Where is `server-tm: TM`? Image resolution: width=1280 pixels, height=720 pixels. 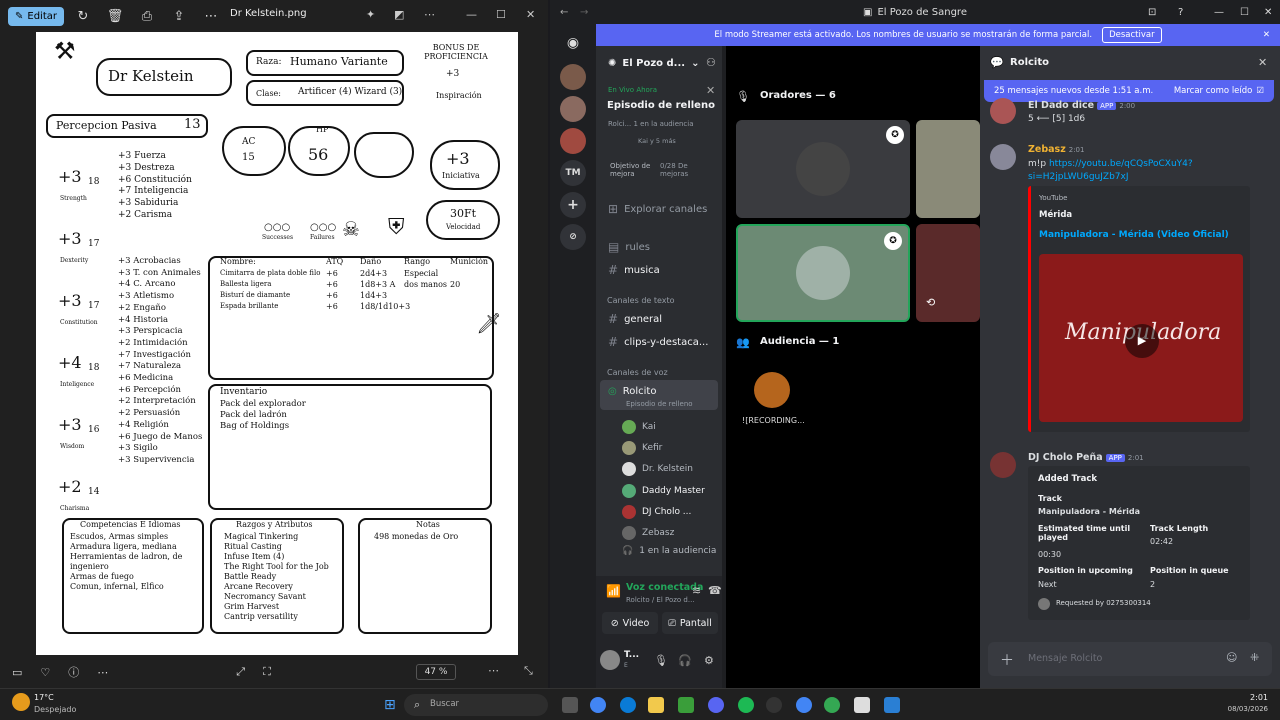 server-tm: TM is located at coordinates (573, 173).